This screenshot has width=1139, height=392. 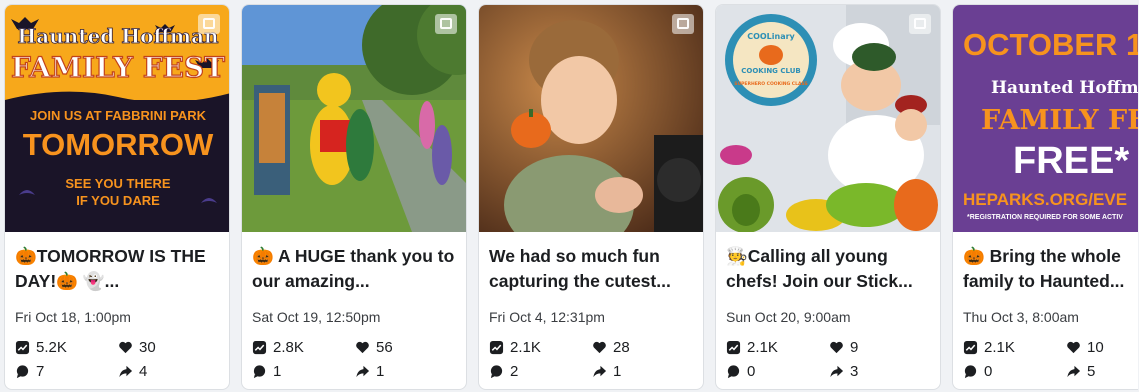 I want to click on comments-value: 1, so click(x=277, y=371).